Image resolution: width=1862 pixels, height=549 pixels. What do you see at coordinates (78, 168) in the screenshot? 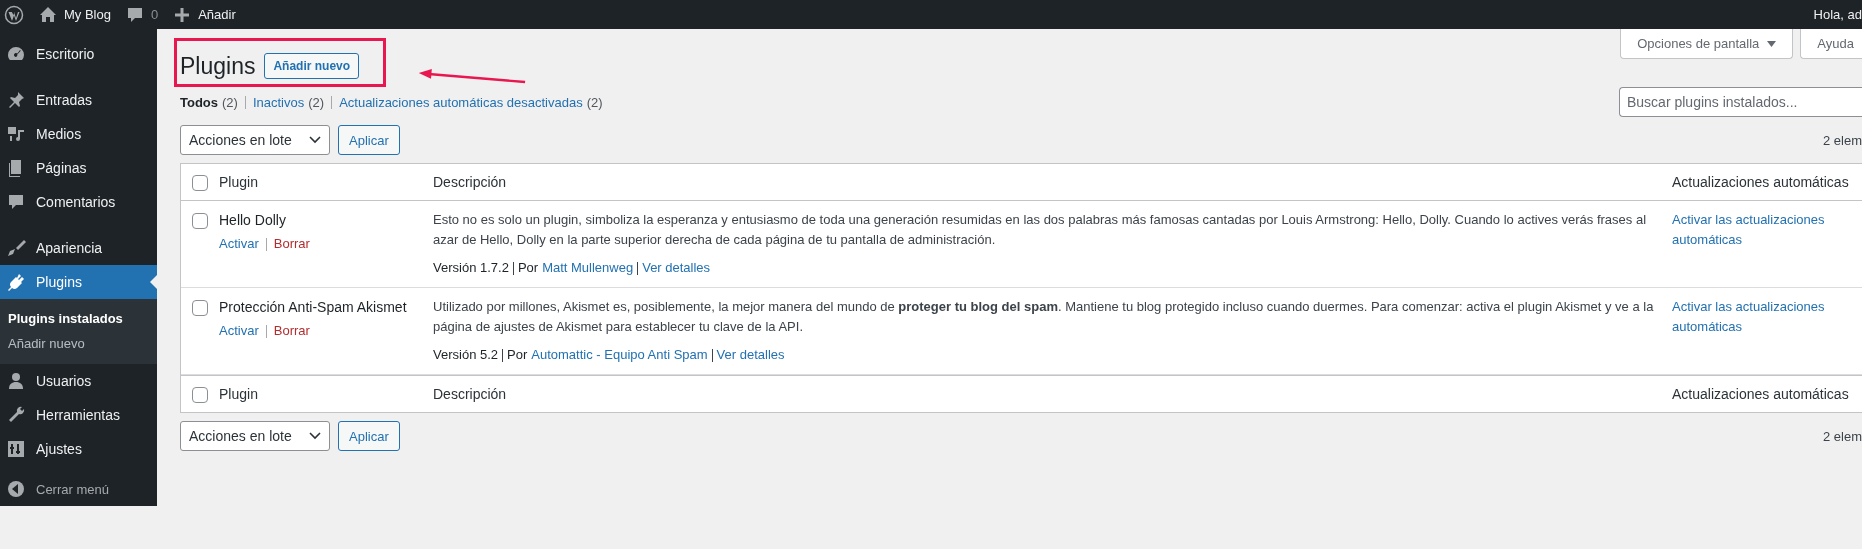
I see `sidebar-item: Páginas` at bounding box center [78, 168].